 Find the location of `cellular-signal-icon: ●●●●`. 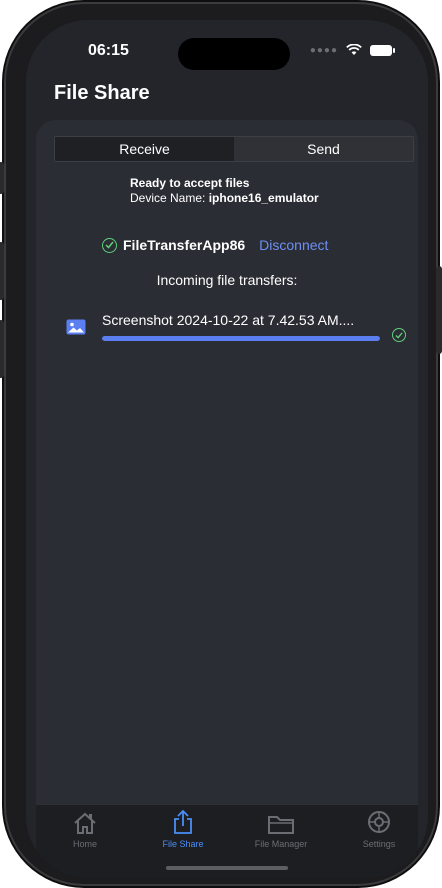

cellular-signal-icon: ●●●● is located at coordinates (323, 50).